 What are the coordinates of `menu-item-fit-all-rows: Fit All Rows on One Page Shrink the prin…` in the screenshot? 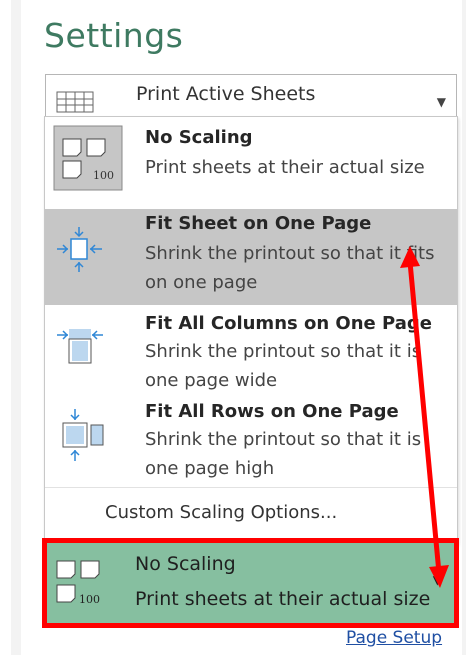 It's located at (251, 443).